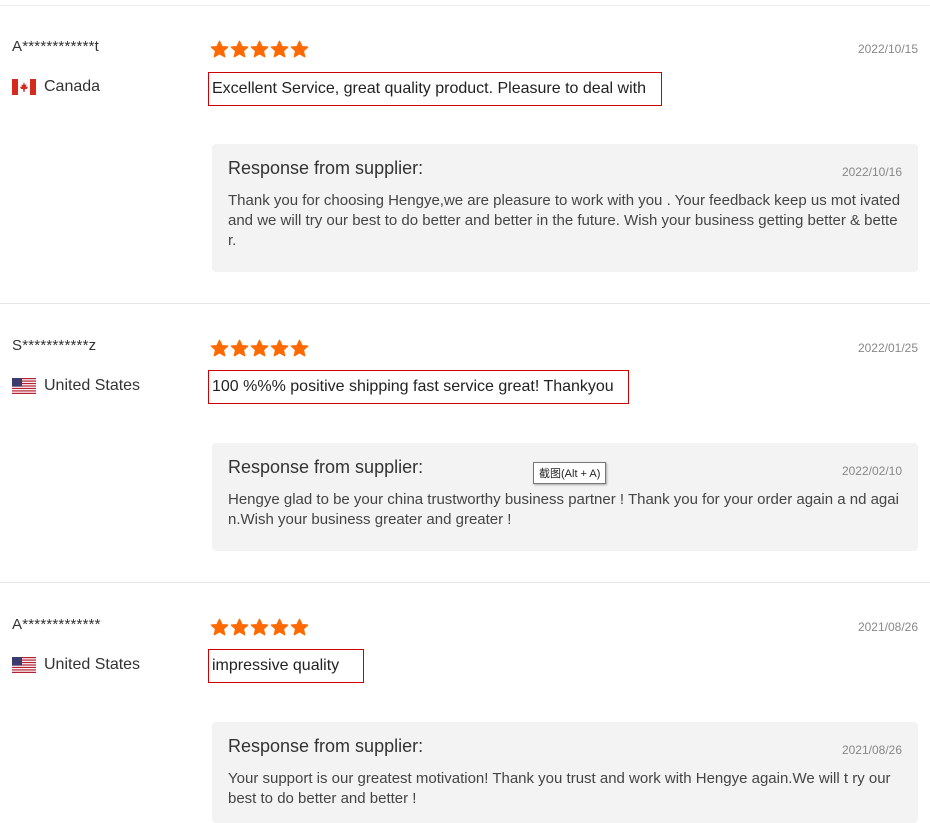 This screenshot has height=823, width=930. I want to click on buyer-name: A************t, so click(56, 46).